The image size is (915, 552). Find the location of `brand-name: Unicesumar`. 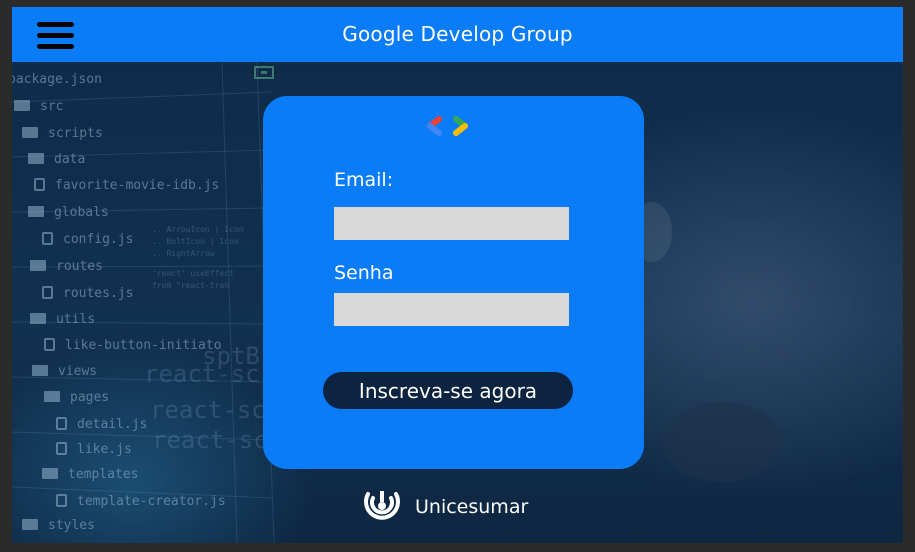

brand-name: Unicesumar is located at coordinates (472, 507).